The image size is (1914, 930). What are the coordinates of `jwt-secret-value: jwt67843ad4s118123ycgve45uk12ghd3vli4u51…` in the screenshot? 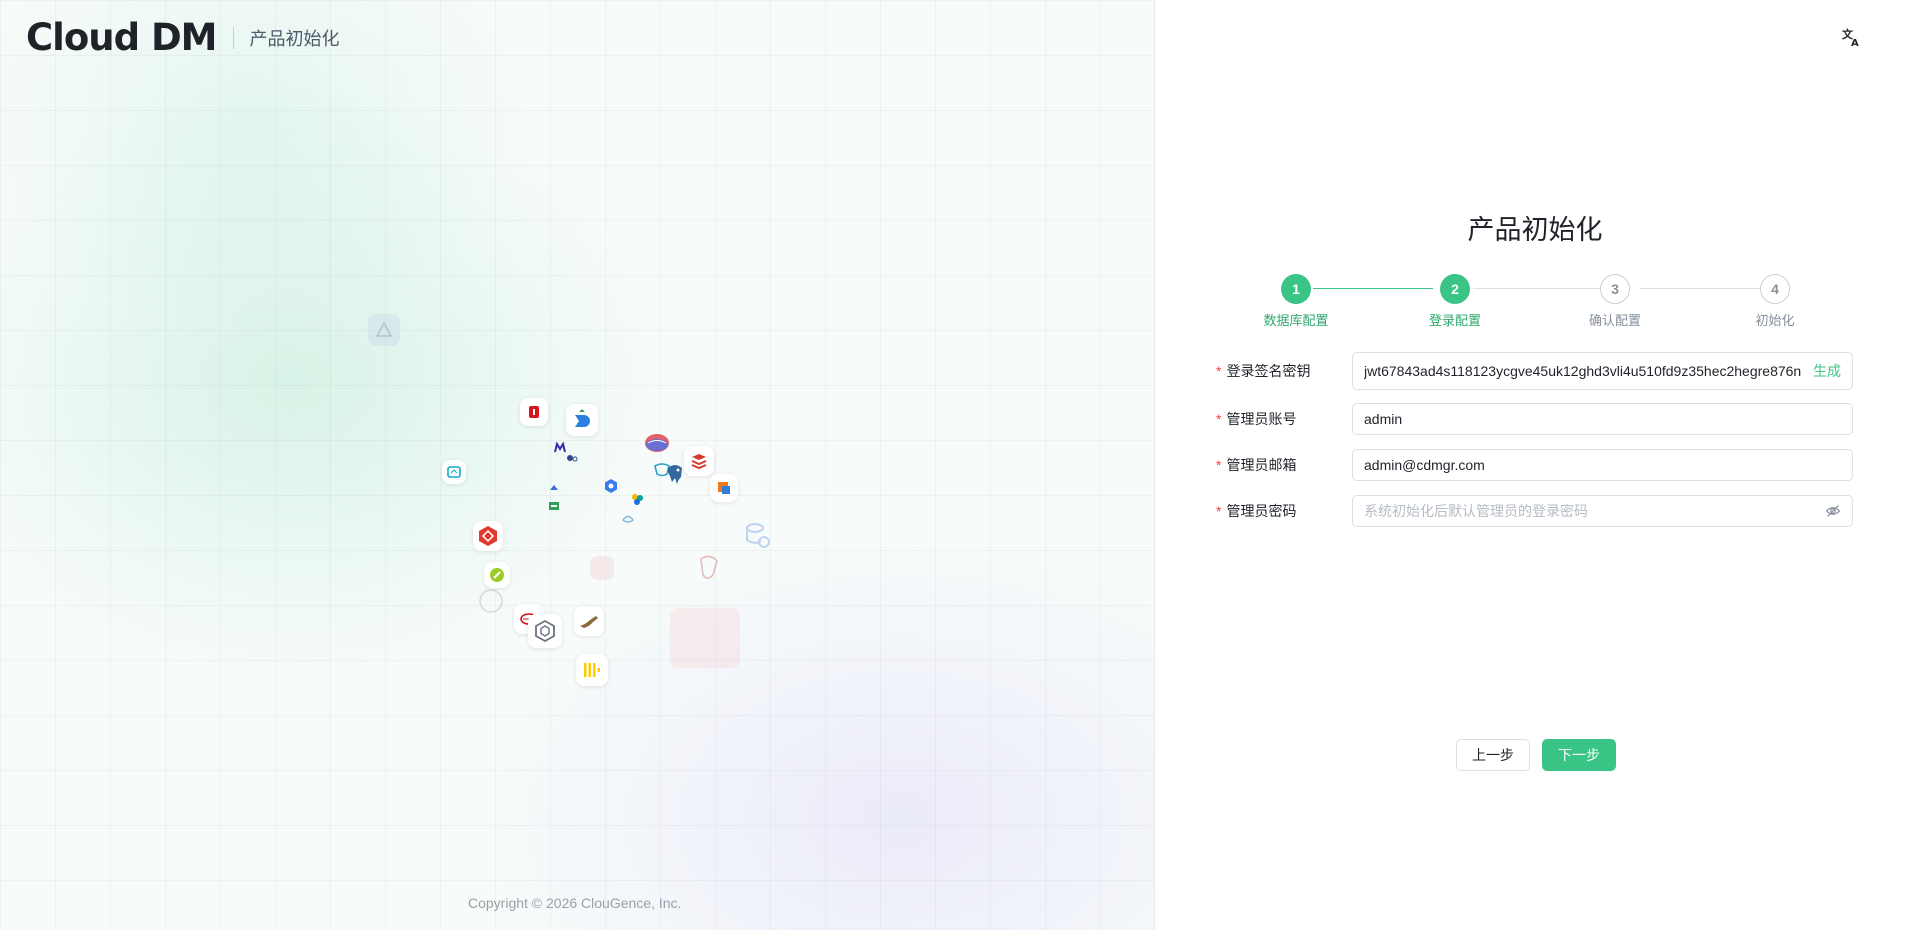 It's located at (1583, 371).